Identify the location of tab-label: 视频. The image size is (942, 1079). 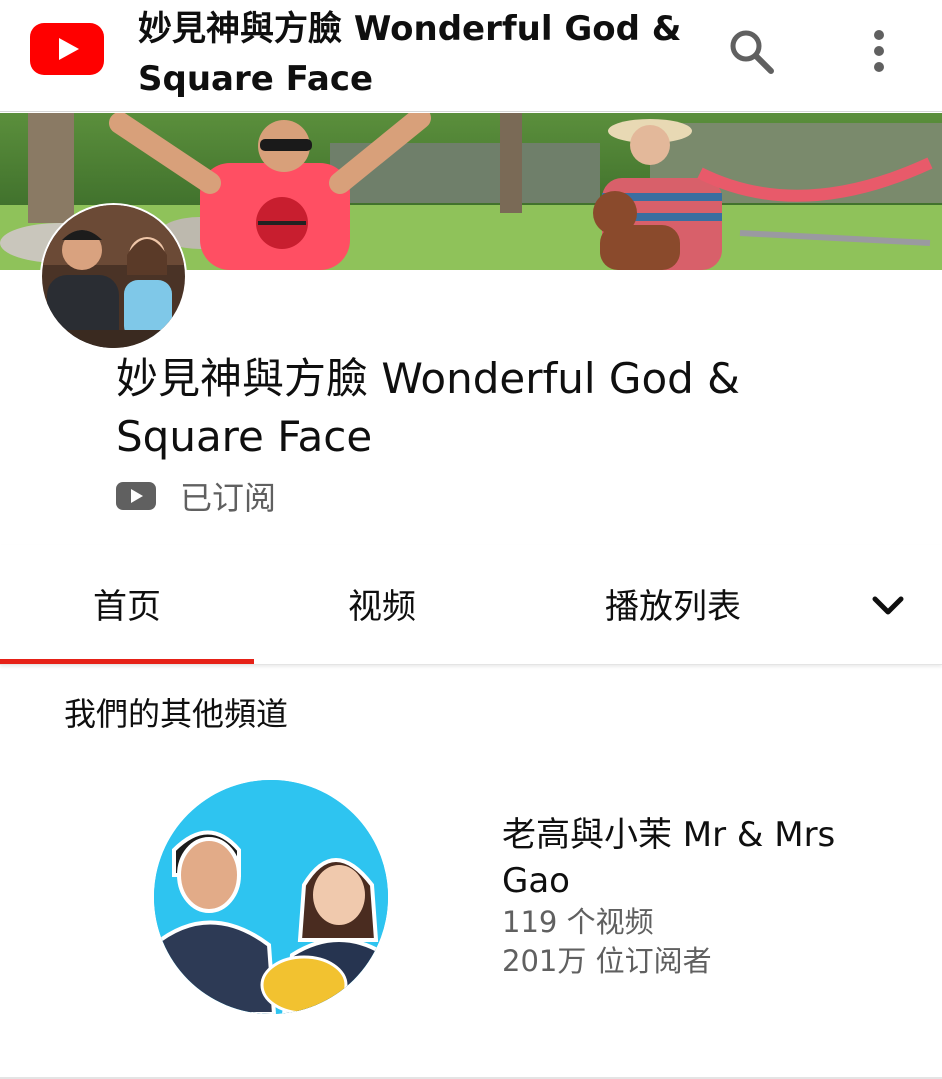
(382, 607).